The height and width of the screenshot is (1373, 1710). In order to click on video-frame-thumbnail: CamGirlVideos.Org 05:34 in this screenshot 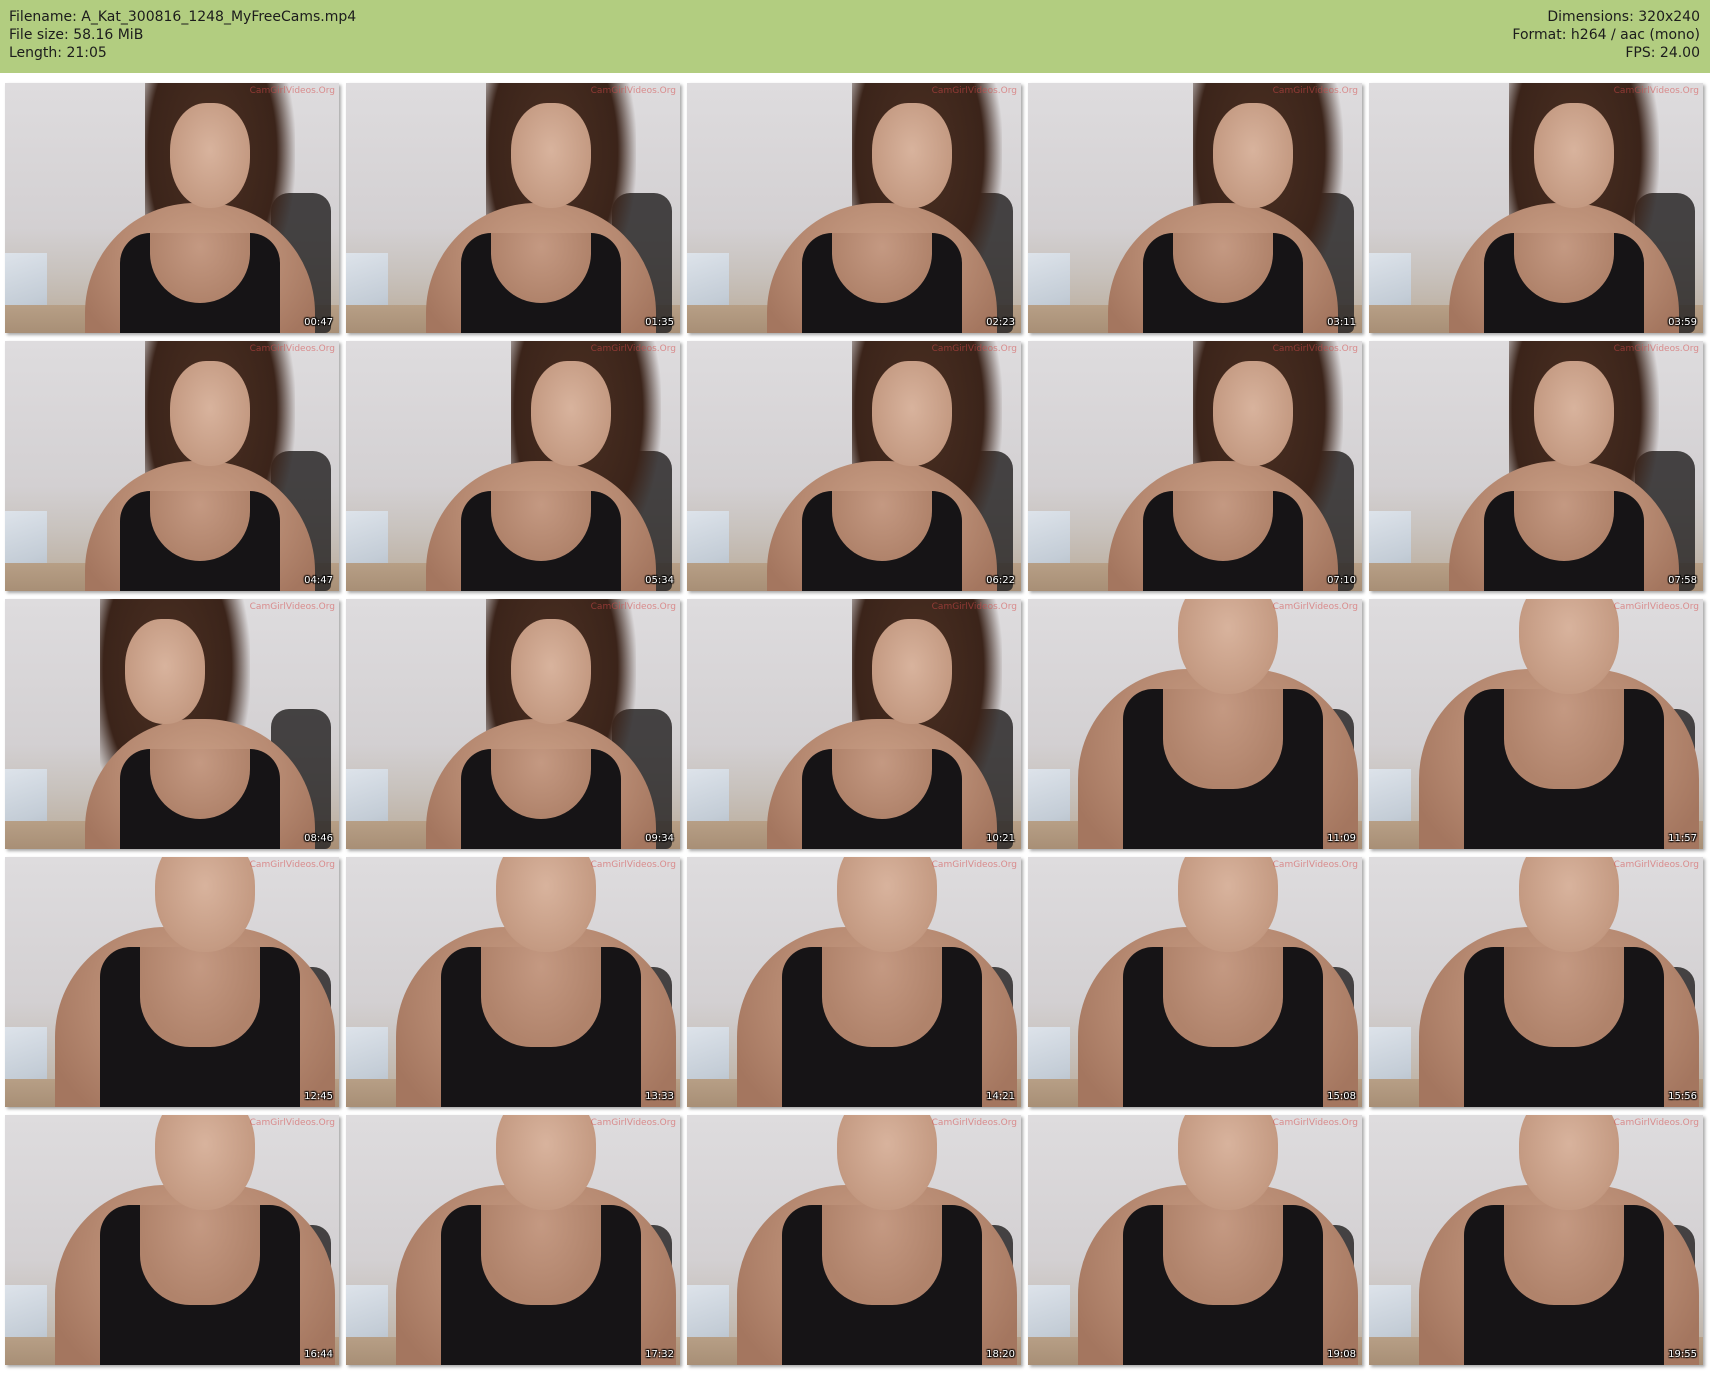, I will do `click(513, 466)`.